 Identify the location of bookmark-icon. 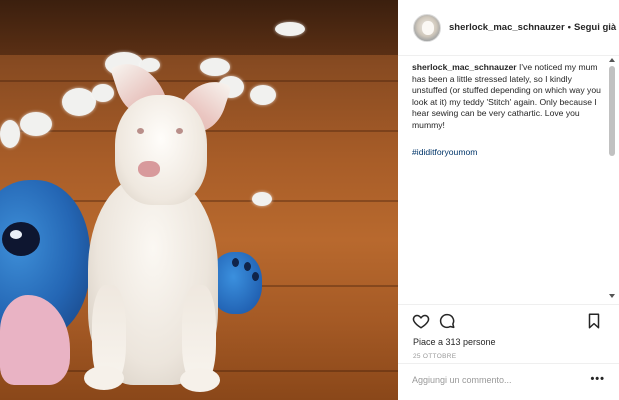
(594, 321).